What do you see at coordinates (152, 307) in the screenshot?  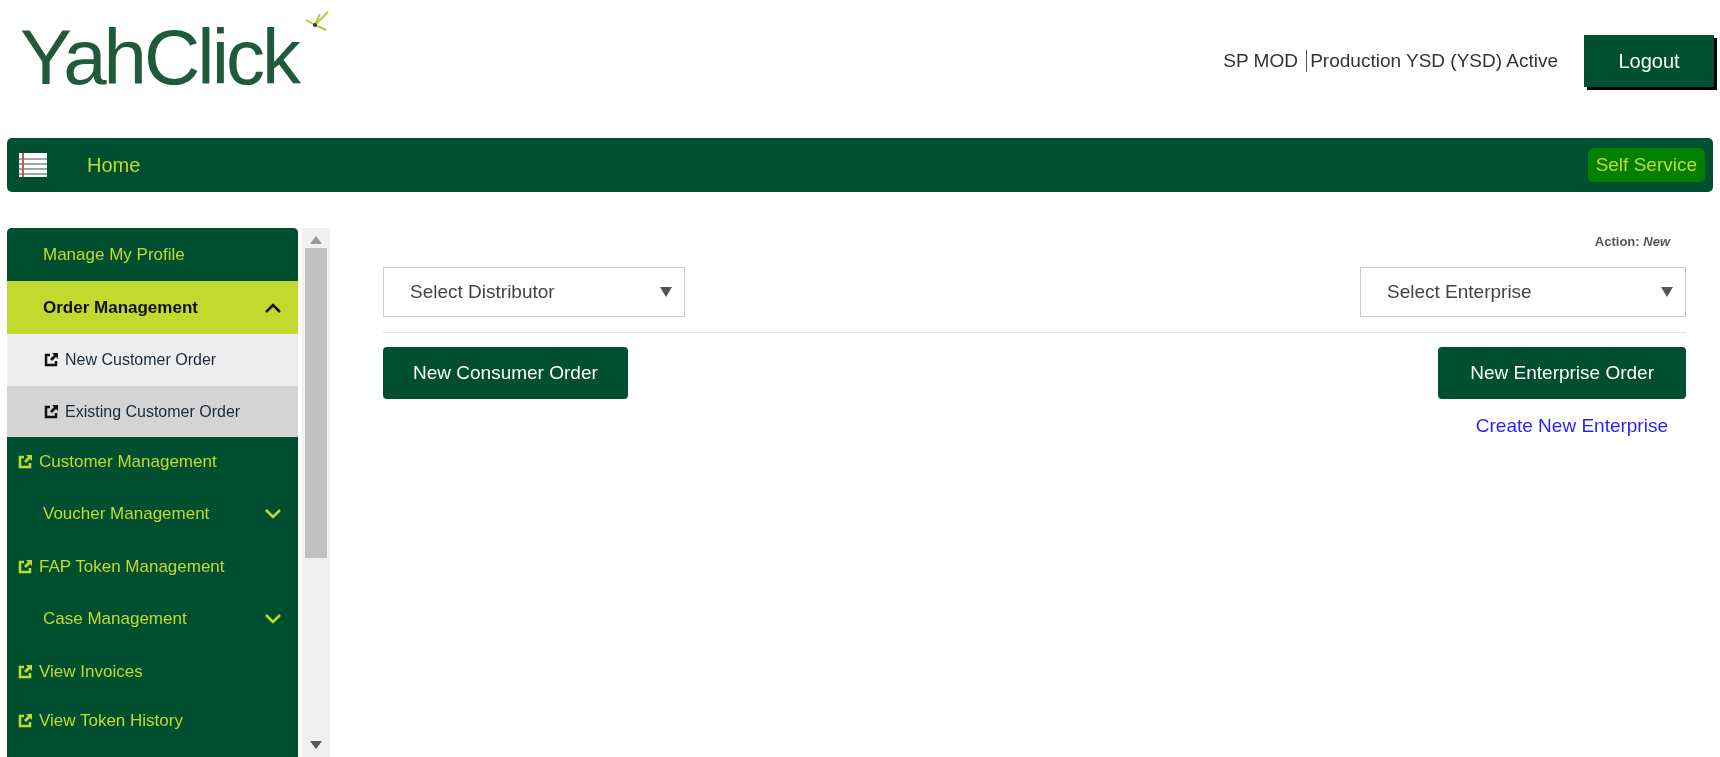 I see `sidebar-item: Order Management` at bounding box center [152, 307].